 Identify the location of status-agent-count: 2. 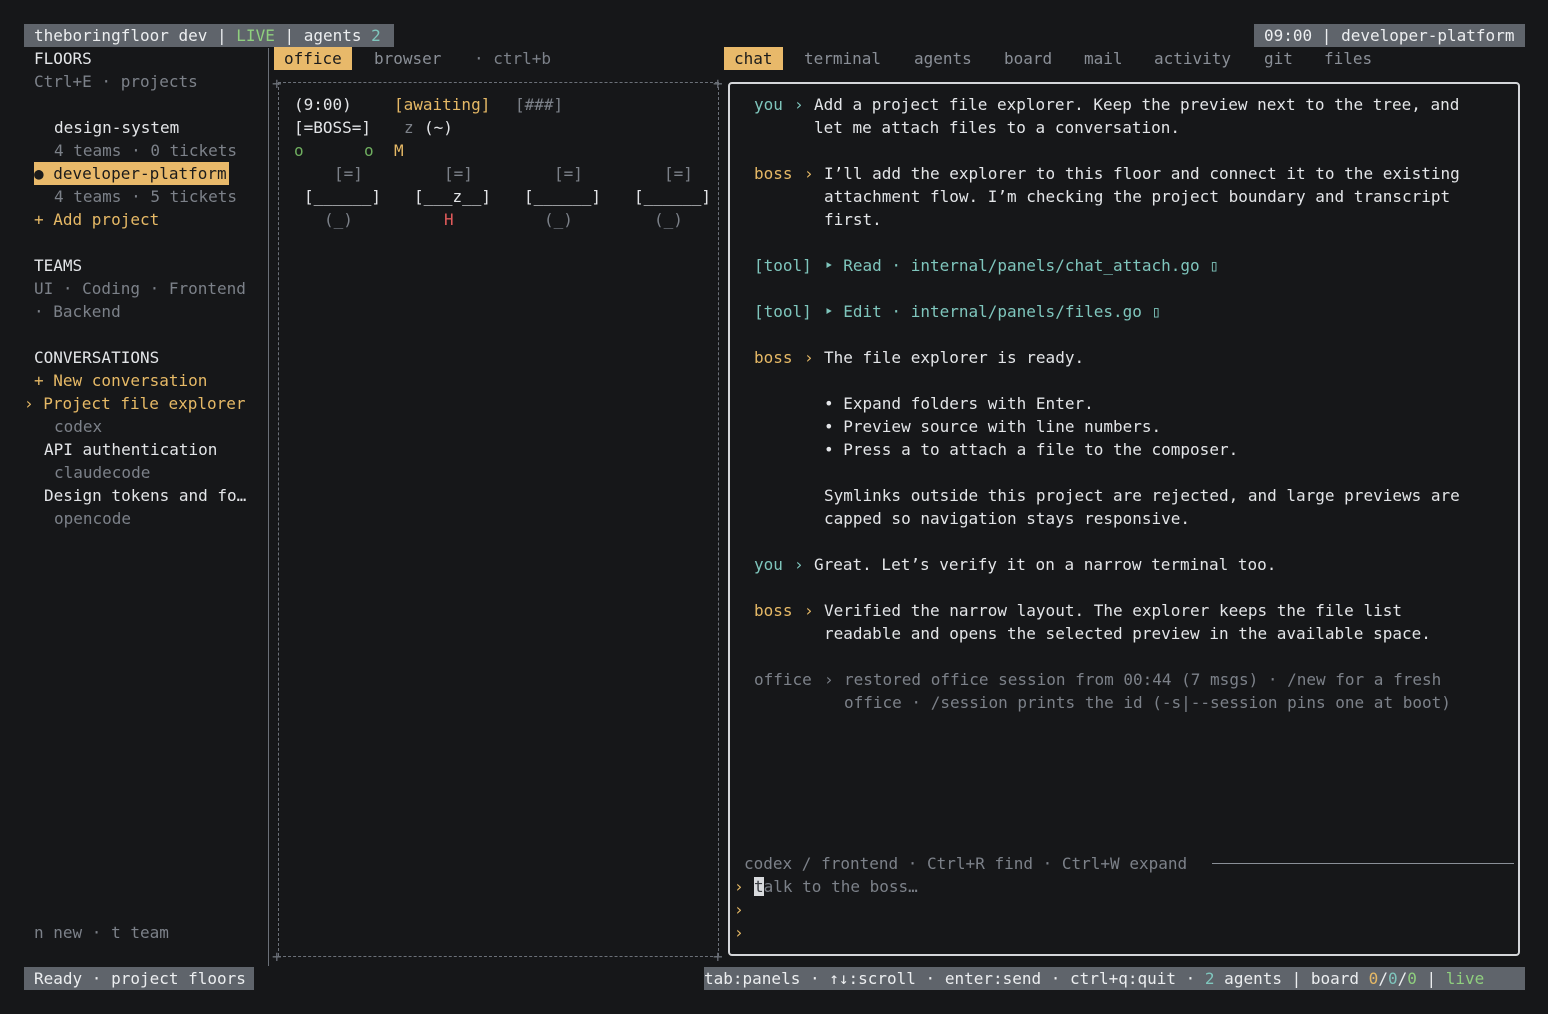
(1209, 978).